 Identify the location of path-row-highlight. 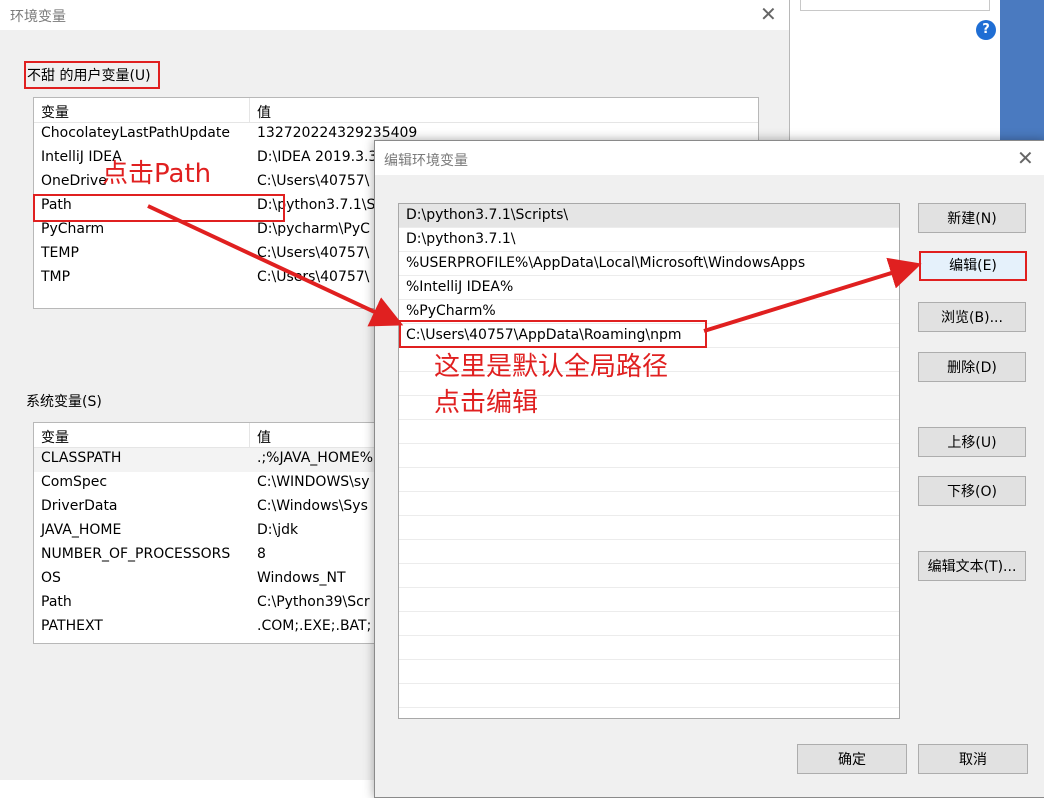
(159, 208).